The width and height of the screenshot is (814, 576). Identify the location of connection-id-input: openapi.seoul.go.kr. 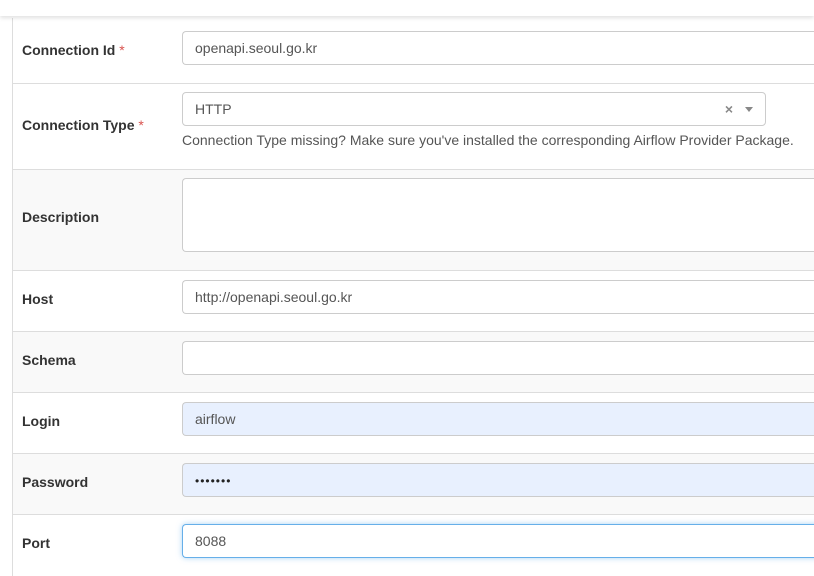
(498, 48).